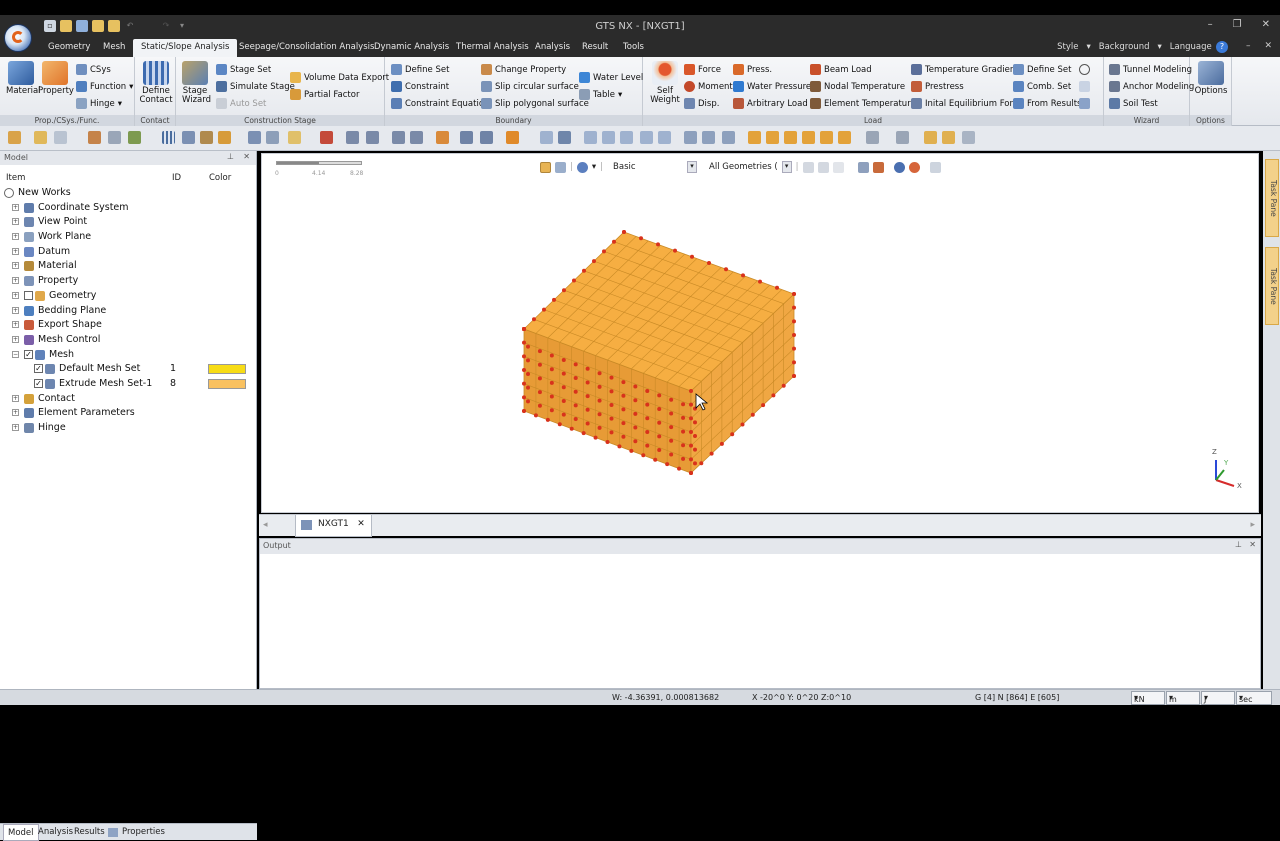 This screenshot has height=841, width=1280. Describe the element at coordinates (23, 78) in the screenshot. I see `material-button: Material` at that location.